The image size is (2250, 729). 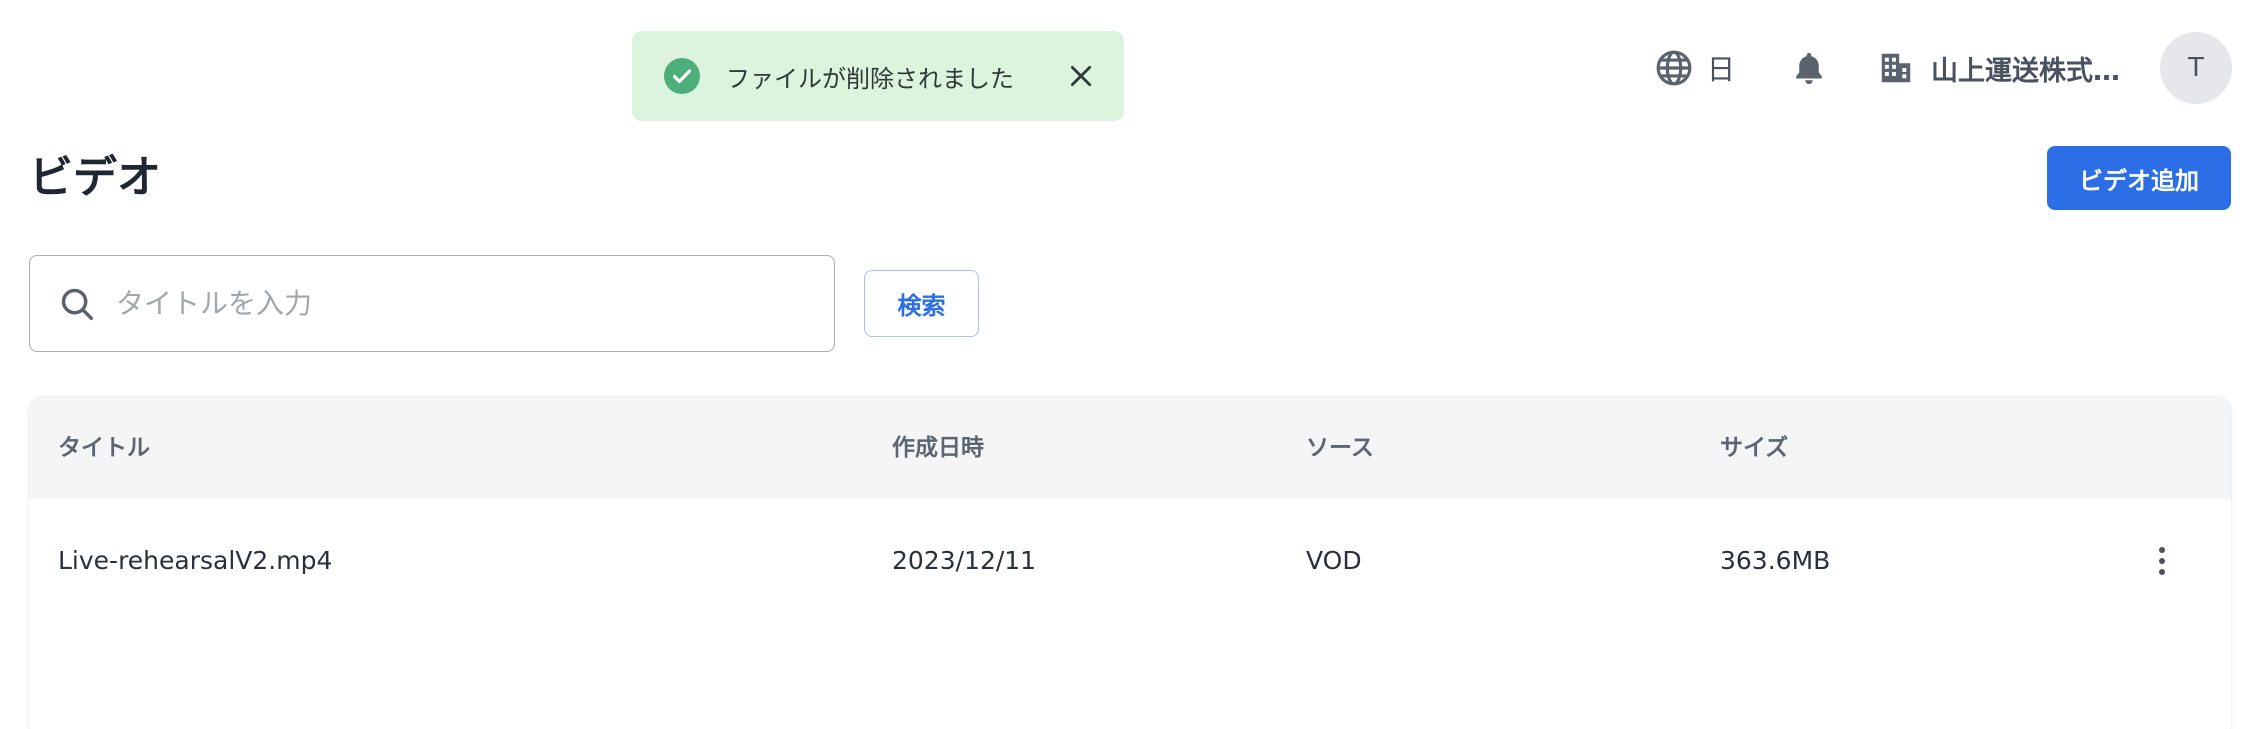 I want to click on cell-size: 363.6MB, so click(x=1775, y=560).